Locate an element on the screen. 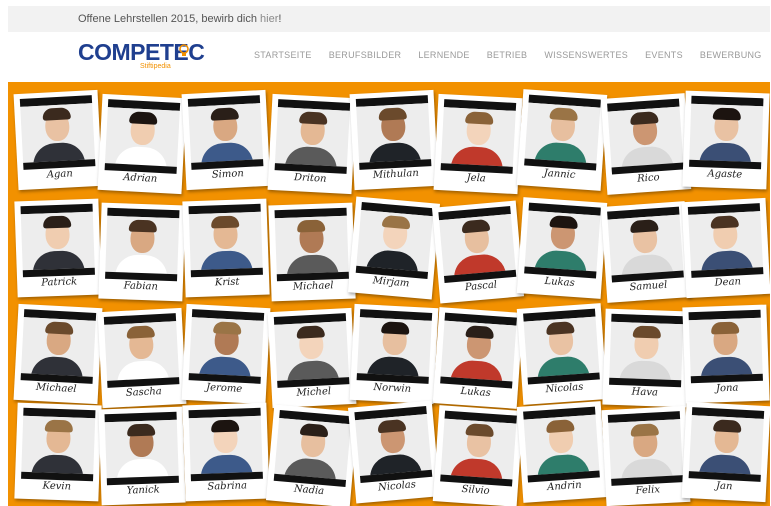  apprentice-photo-card: Felix is located at coordinates (646, 455).